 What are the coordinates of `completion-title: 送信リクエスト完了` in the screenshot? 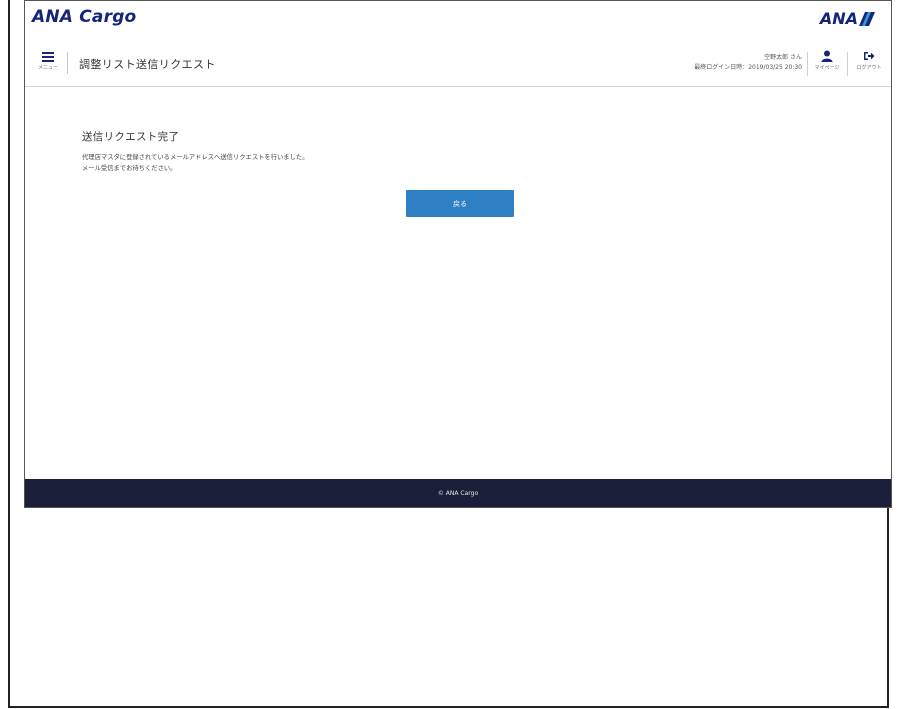 It's located at (131, 137).